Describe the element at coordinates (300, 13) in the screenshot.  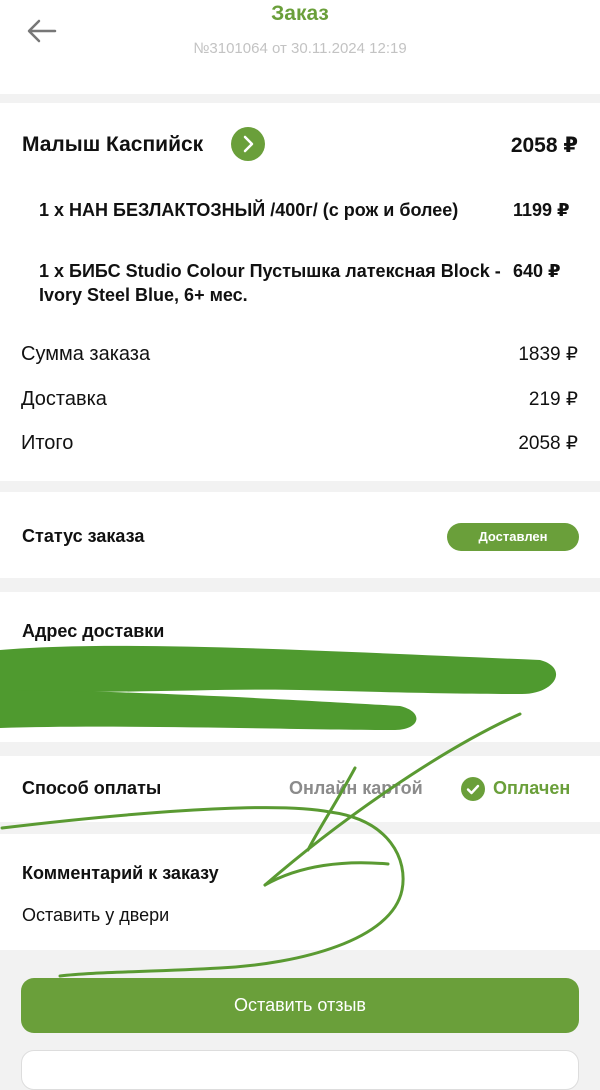
I see `page-title: Заказ` at that location.